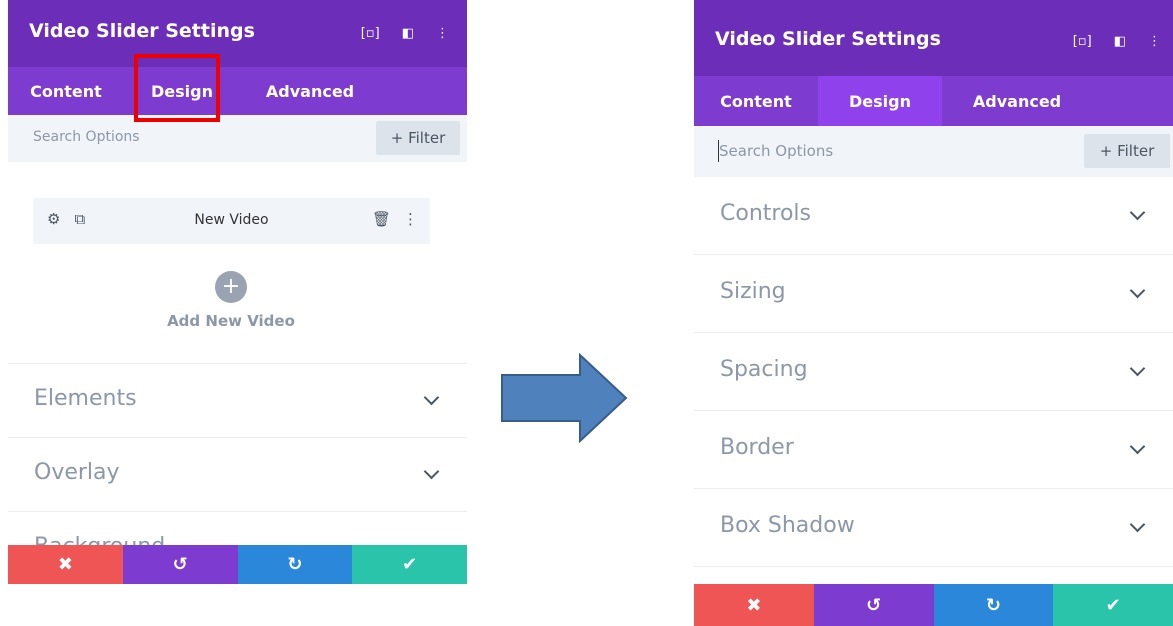 This screenshot has height=626, width=1173. Describe the element at coordinates (381, 219) in the screenshot. I see `trash-icon: 🗑` at that location.